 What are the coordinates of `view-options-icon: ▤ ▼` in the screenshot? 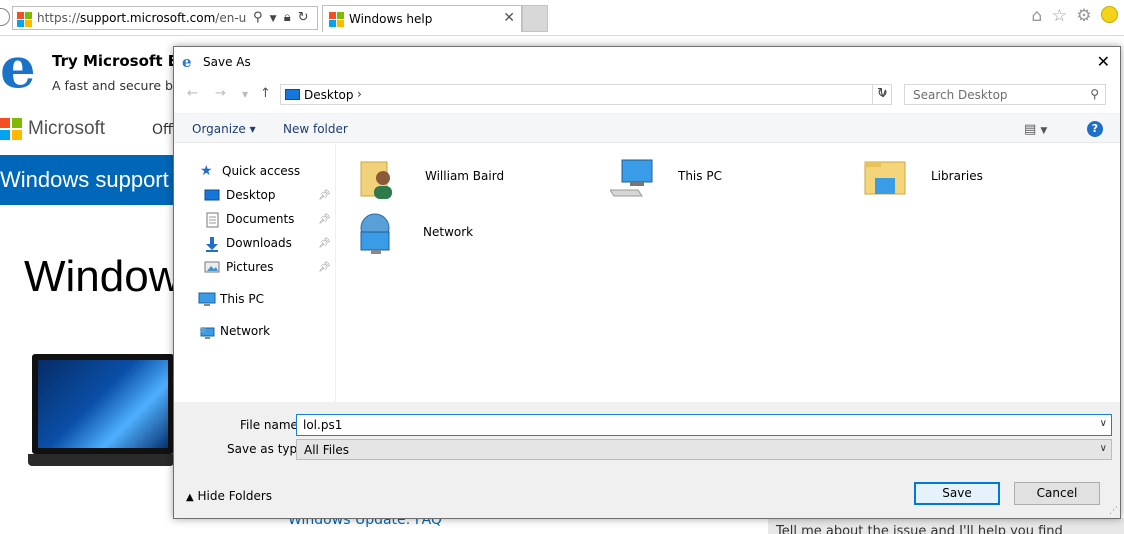 It's located at (1035, 129).